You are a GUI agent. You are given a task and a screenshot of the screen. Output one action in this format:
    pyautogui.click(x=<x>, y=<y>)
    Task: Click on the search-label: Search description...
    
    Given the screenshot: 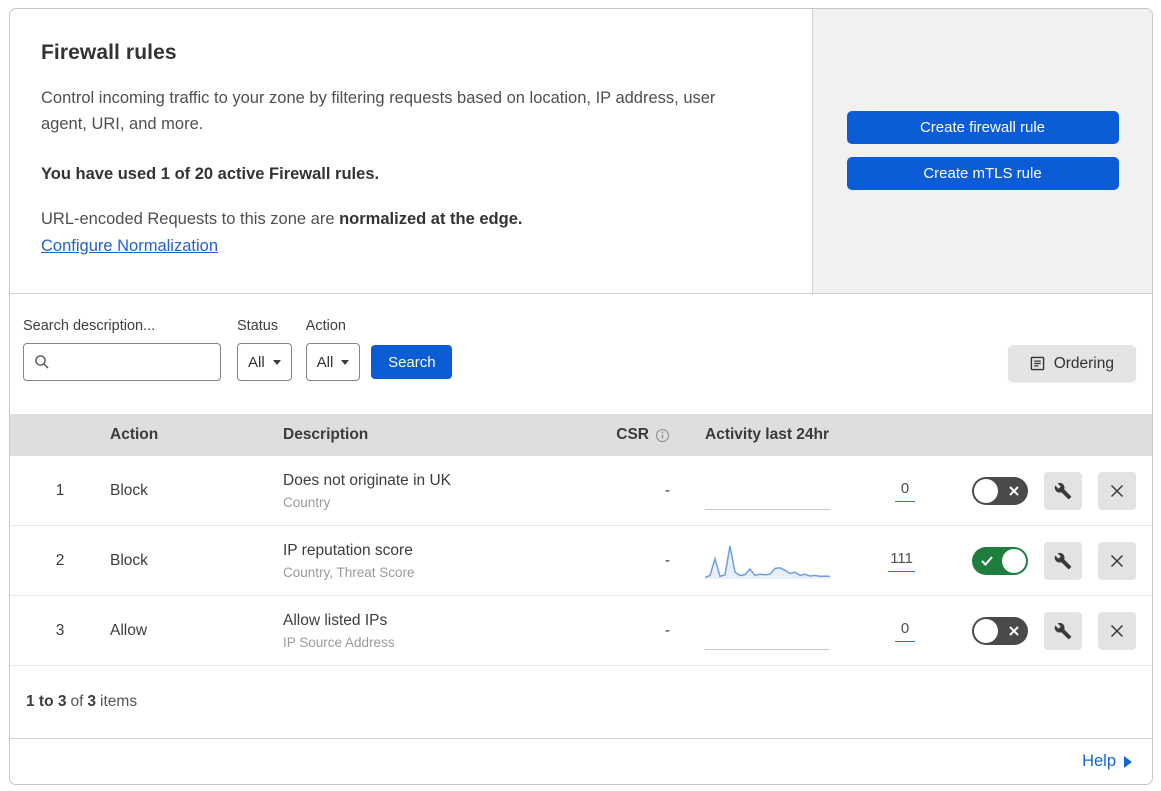 What is the action you would take?
    pyautogui.click(x=89, y=326)
    